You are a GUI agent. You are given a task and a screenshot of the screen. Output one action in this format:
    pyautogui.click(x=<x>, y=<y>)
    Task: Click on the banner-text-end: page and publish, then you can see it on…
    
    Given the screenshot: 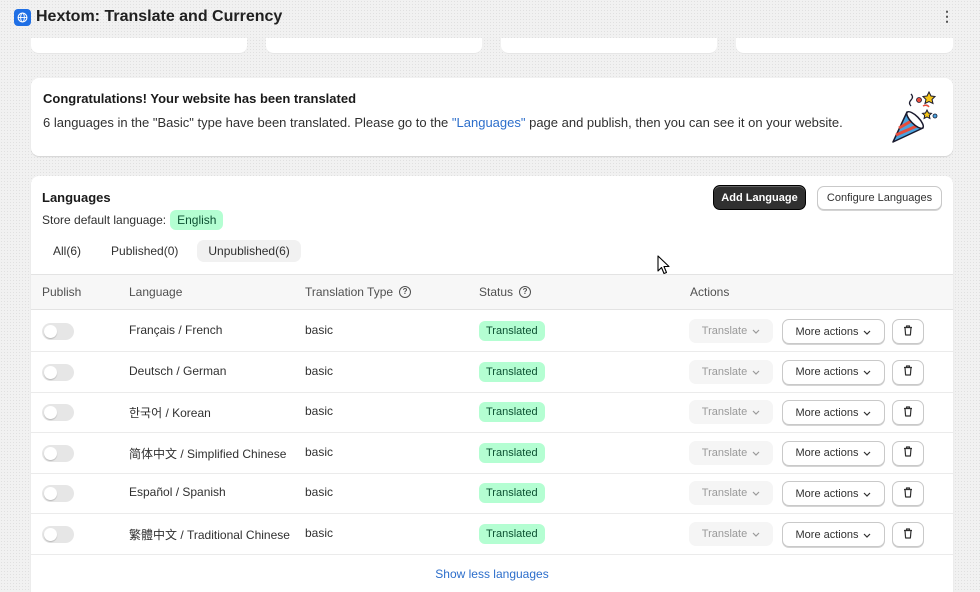 What is the action you would take?
    pyautogui.click(x=684, y=122)
    